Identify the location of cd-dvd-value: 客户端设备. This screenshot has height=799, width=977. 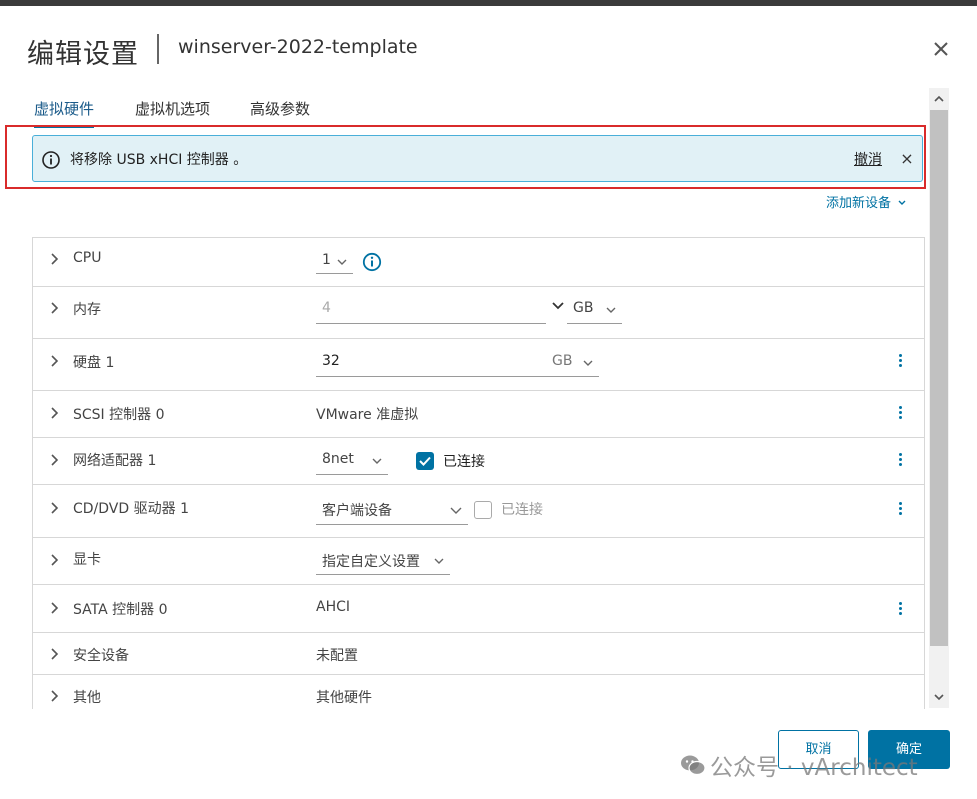
(357, 511).